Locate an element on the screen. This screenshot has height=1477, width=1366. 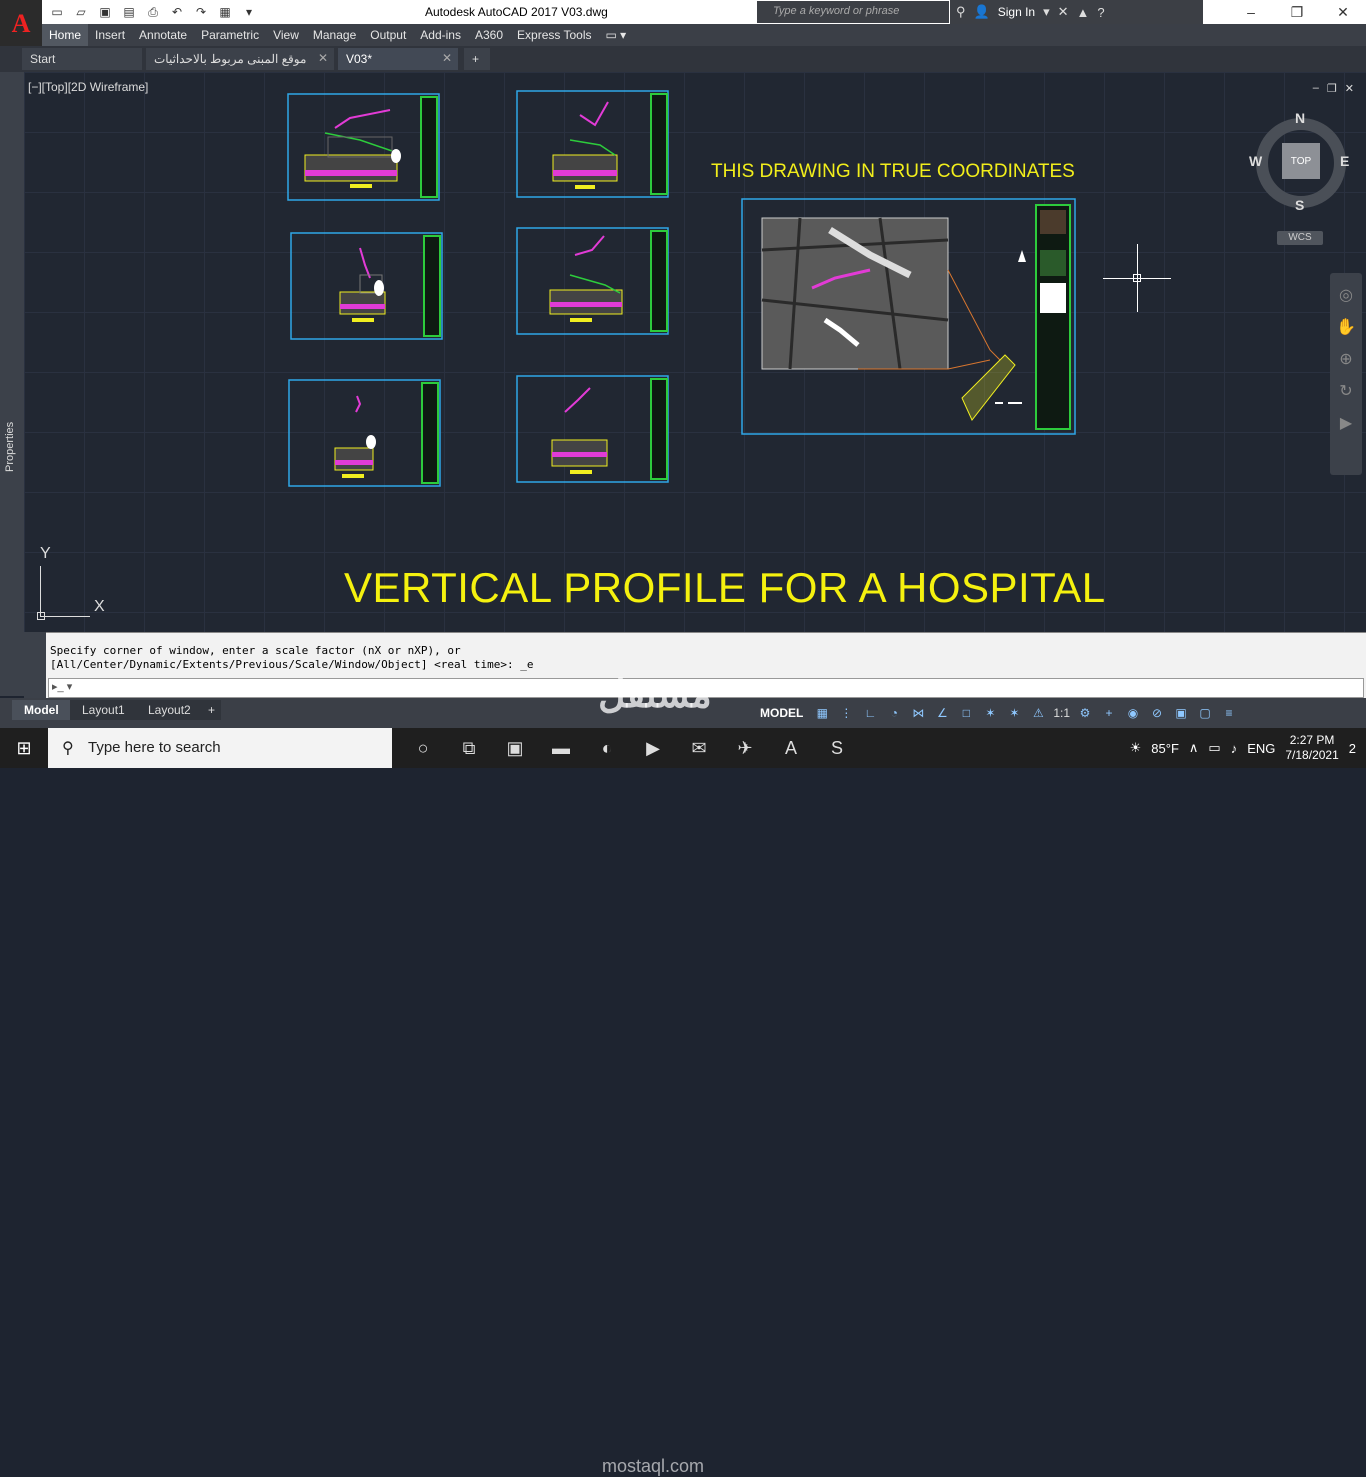
office-icon: ▣ is located at coordinates (515, 748).